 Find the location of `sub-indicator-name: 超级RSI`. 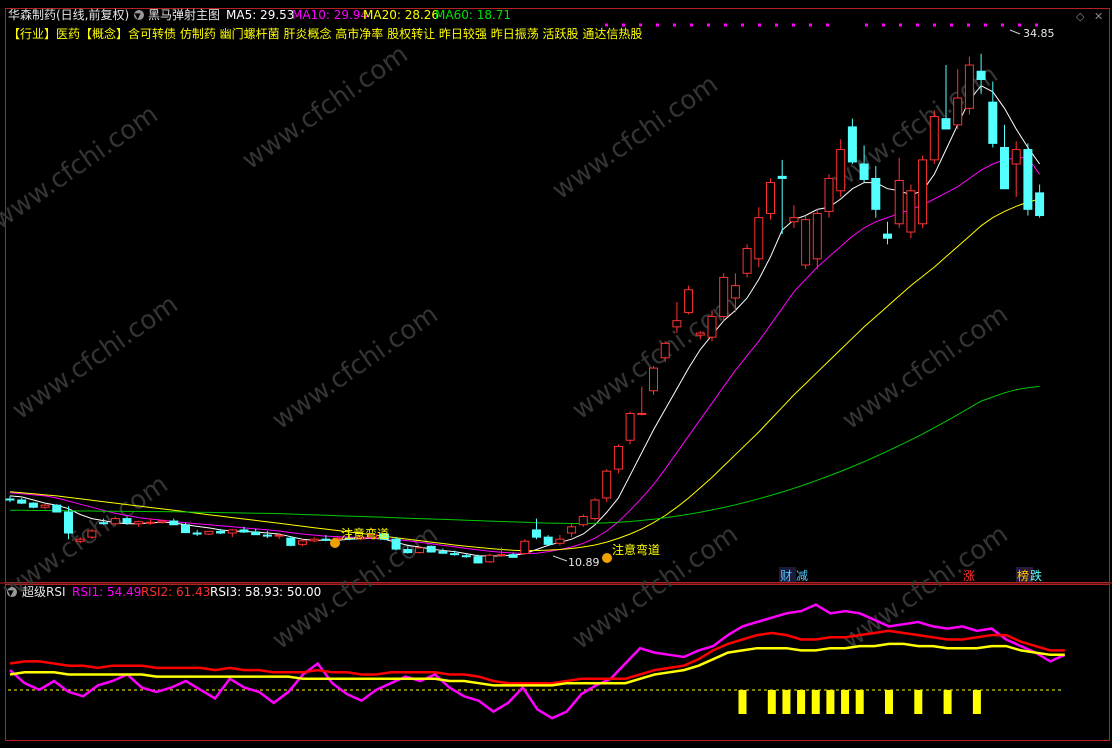

sub-indicator-name: 超级RSI is located at coordinates (44, 591).